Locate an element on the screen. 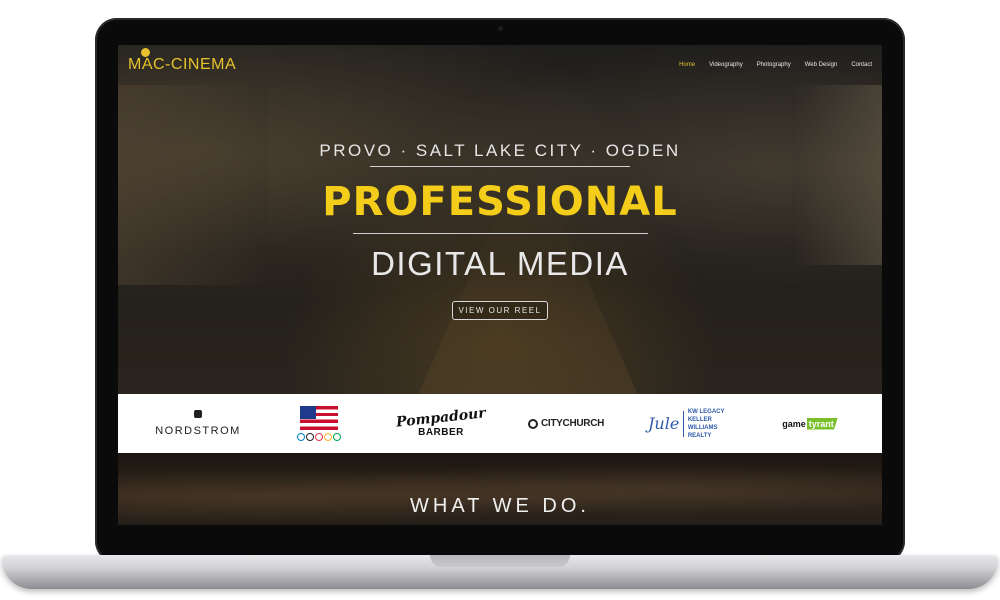 This screenshot has height=600, width=1000. client-gametyrant: game tyrant is located at coordinates (810, 423).